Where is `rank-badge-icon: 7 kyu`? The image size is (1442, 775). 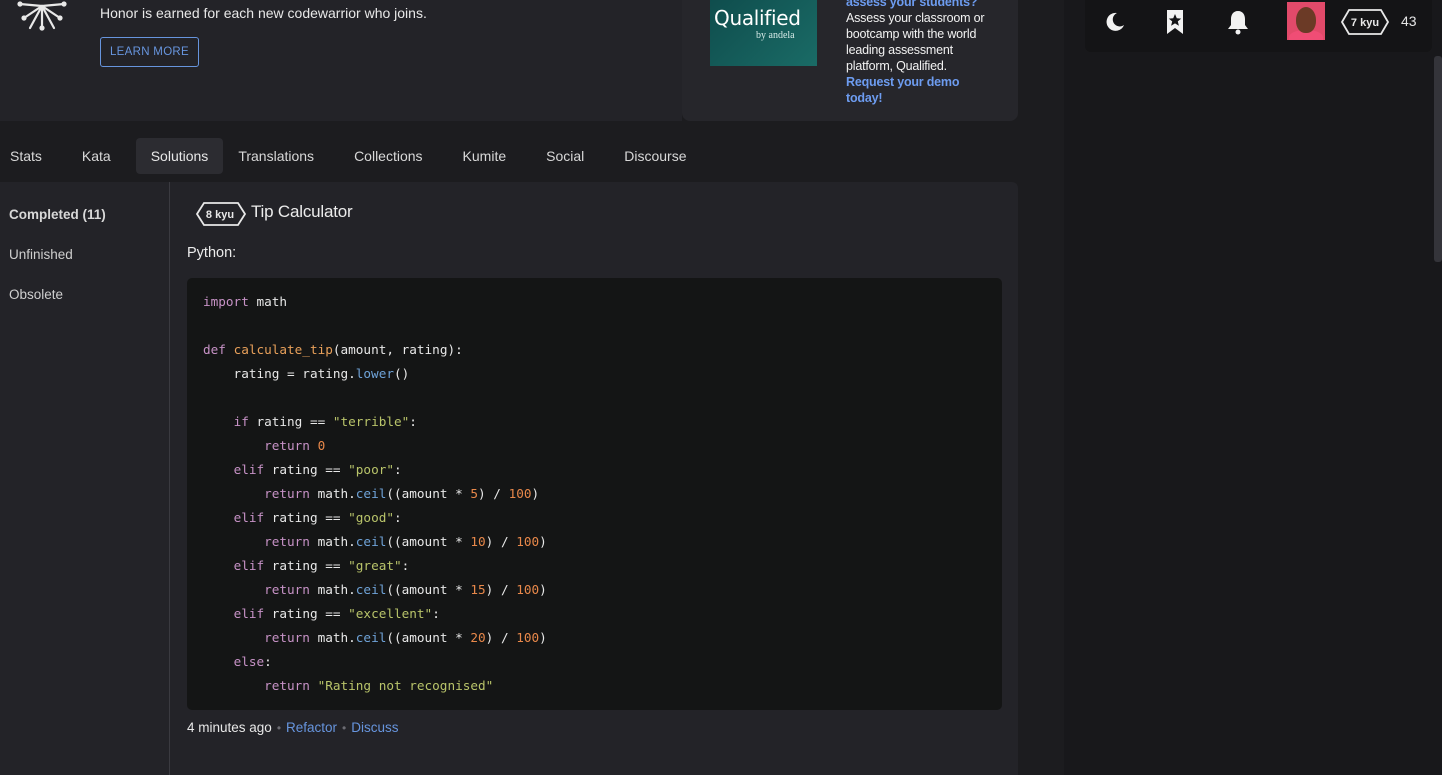 rank-badge-icon: 7 kyu is located at coordinates (1365, 22).